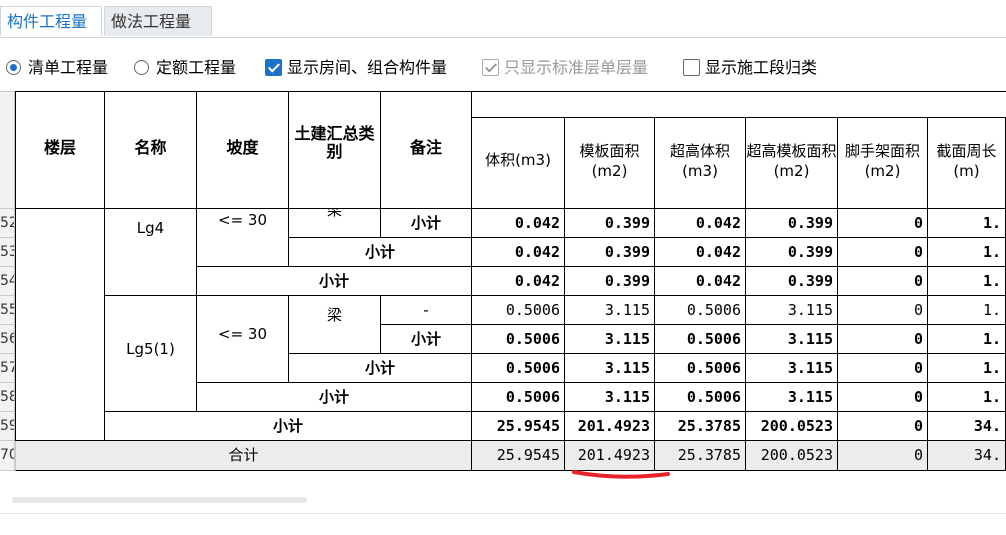 The height and width of the screenshot is (535, 1006). I want to click on red-underline-annotation, so click(621, 474).